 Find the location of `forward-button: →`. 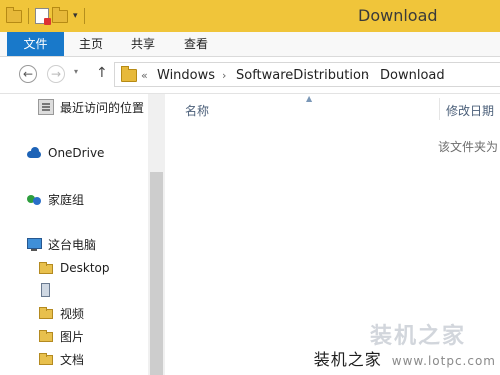

forward-button: → is located at coordinates (56, 74).